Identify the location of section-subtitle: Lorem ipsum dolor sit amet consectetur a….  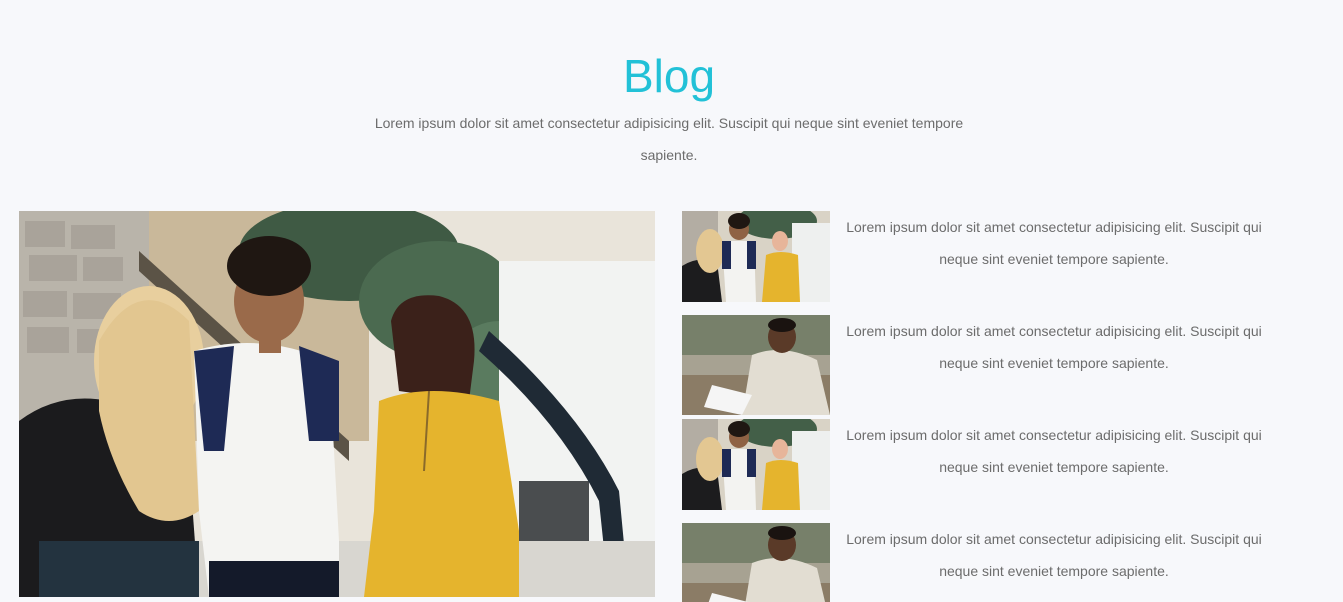
(669, 139).